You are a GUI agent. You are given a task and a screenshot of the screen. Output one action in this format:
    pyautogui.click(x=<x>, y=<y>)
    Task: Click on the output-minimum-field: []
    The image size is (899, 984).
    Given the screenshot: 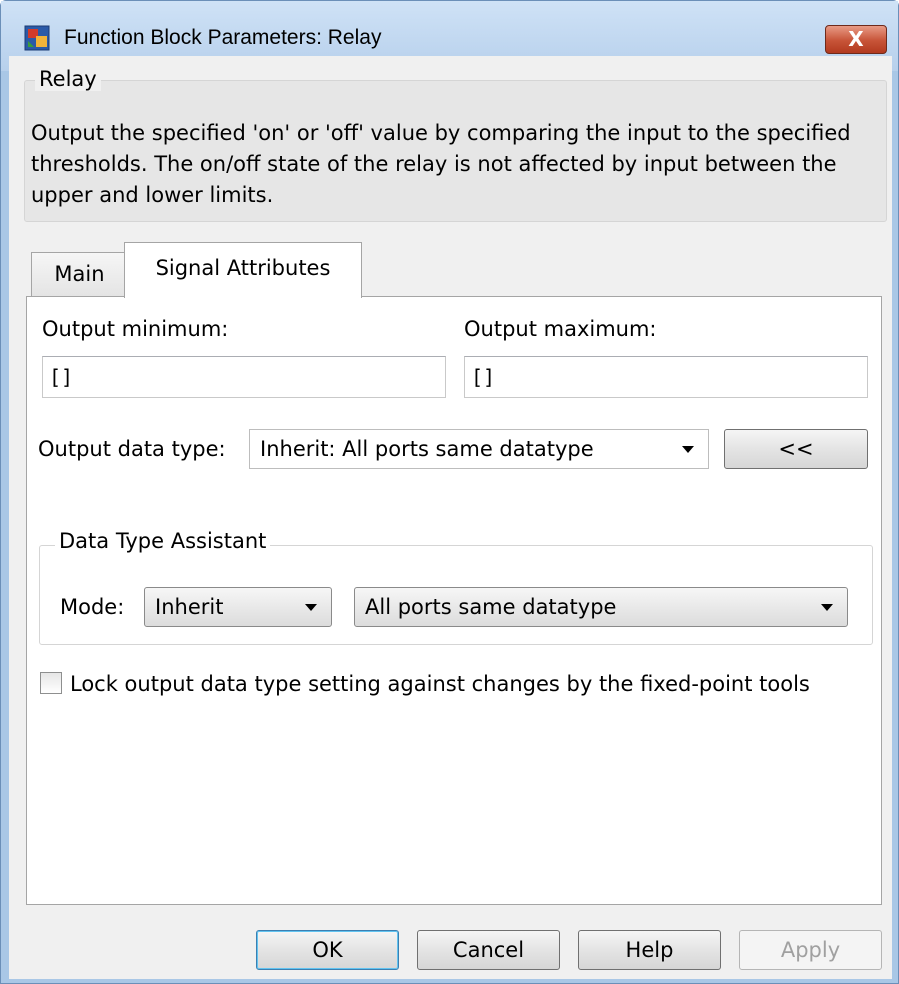 What is the action you would take?
    pyautogui.click(x=244, y=377)
    